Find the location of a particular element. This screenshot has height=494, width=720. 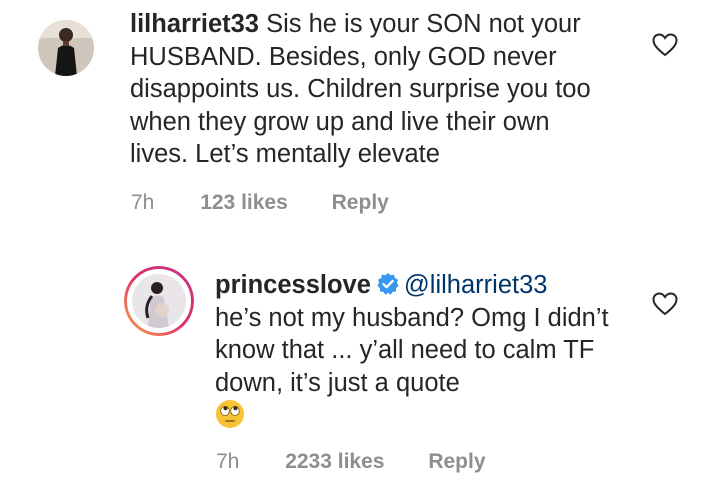

mention-link: @lilharriet33 is located at coordinates (476, 285).